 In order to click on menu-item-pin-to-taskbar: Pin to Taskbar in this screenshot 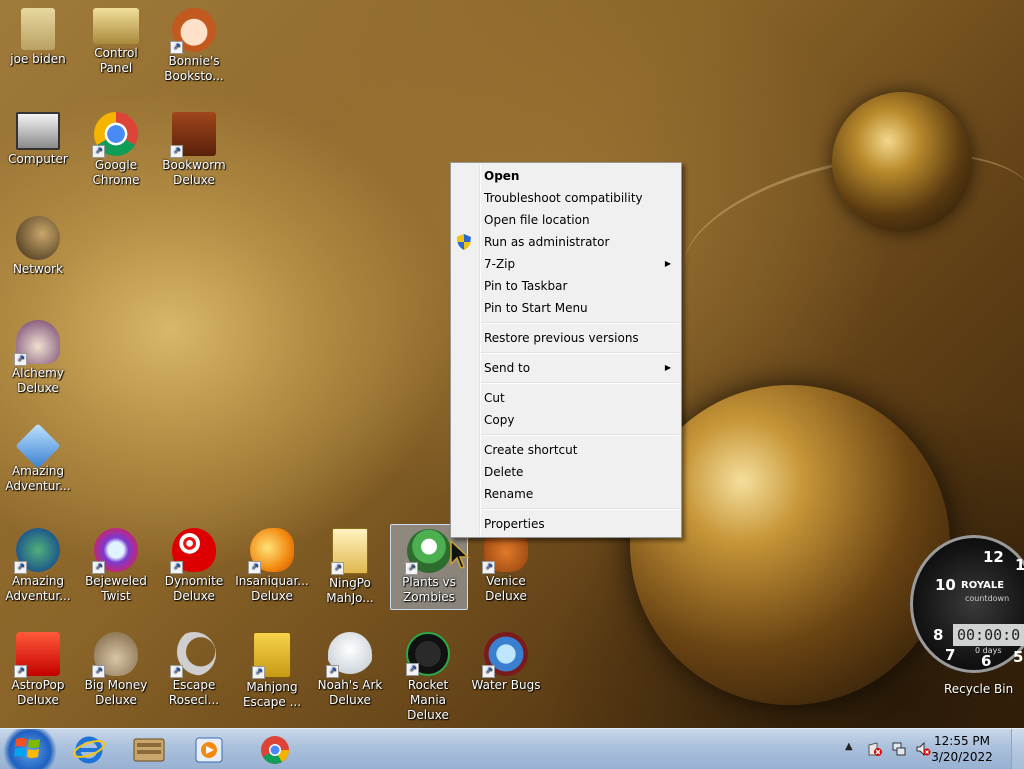, I will do `click(566, 286)`.